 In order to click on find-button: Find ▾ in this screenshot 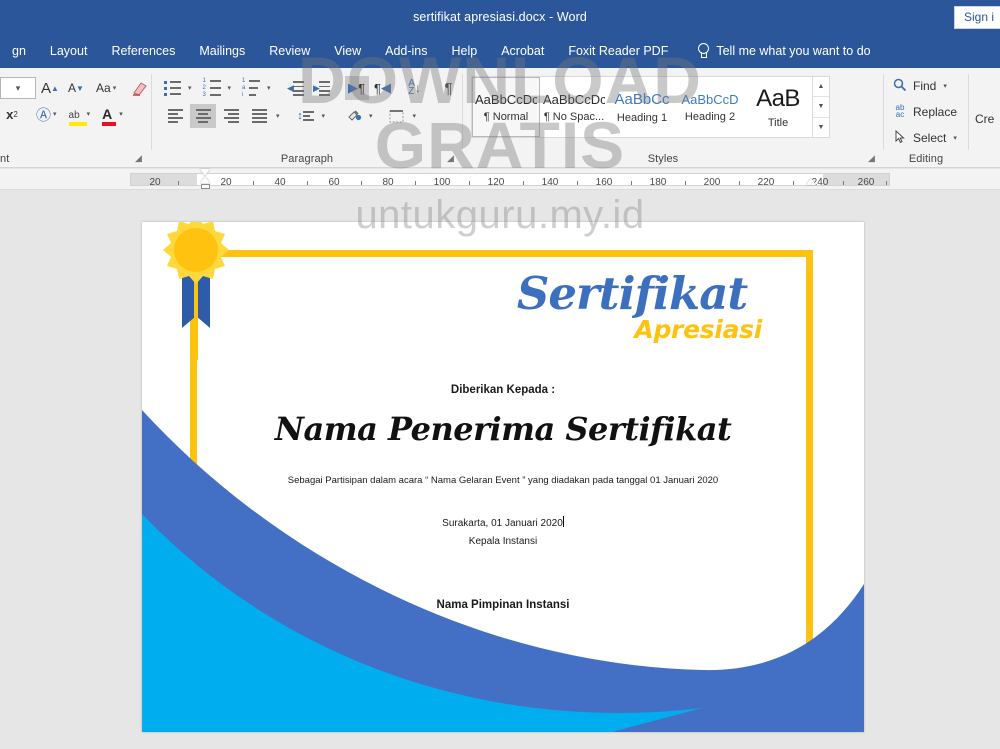, I will do `click(920, 86)`.